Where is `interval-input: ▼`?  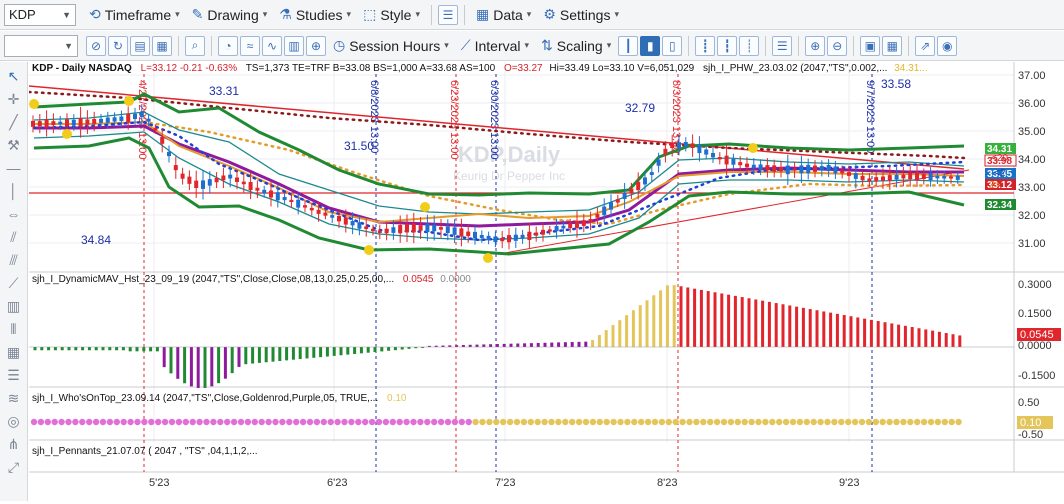
interval-input: ▼ is located at coordinates (41, 45).